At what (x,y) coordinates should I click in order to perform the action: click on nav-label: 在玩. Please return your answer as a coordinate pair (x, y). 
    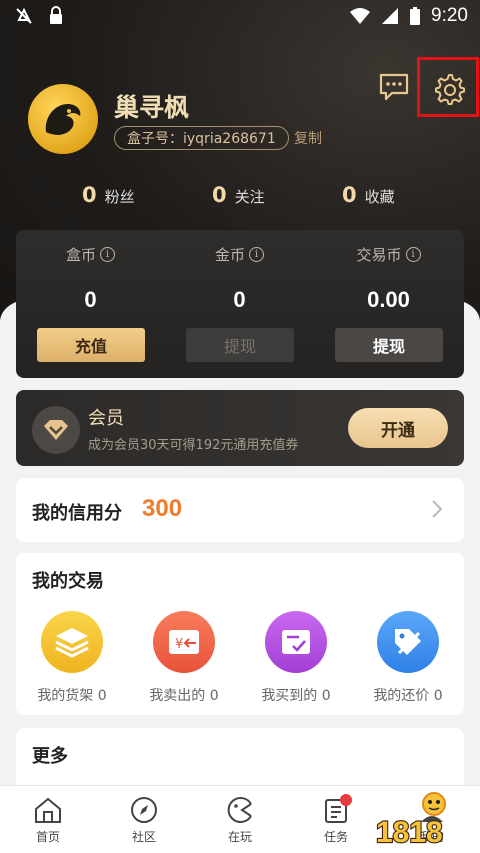
    Looking at the image, I should click on (239, 837).